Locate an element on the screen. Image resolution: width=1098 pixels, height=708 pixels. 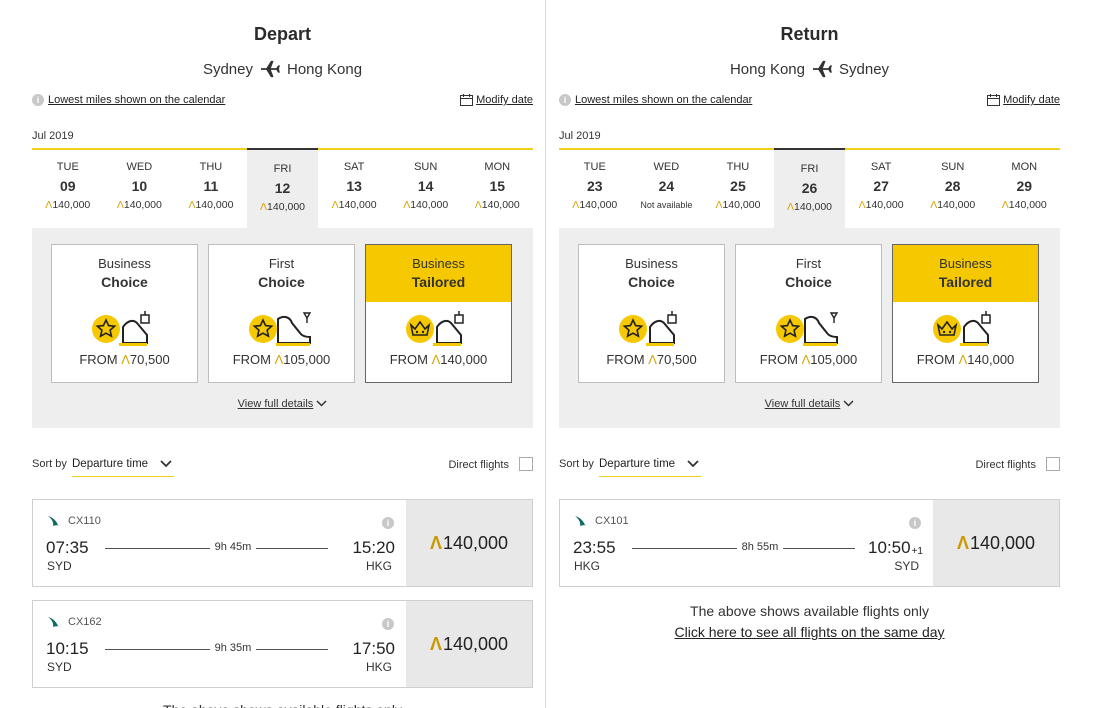
date-day: 26 is located at coordinates (809, 188).